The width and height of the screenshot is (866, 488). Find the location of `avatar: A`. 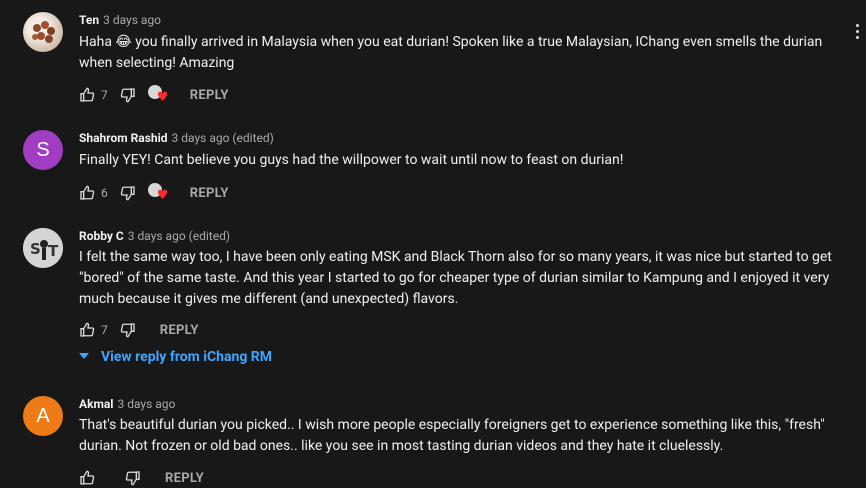

avatar: A is located at coordinates (43, 416).